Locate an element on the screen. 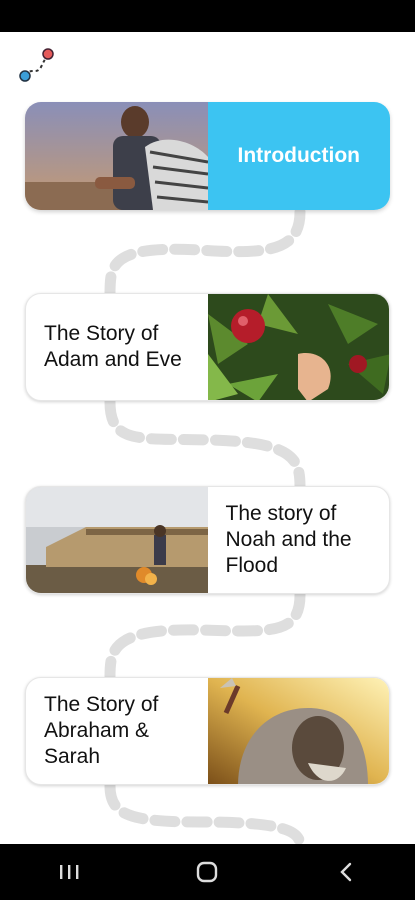 This screenshot has height=900, width=415. lesson-title-area: Introduction is located at coordinates (298, 156).